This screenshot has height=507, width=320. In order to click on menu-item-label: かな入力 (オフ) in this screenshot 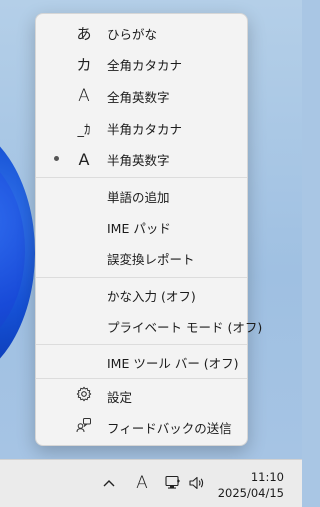, I will do `click(151, 296)`.